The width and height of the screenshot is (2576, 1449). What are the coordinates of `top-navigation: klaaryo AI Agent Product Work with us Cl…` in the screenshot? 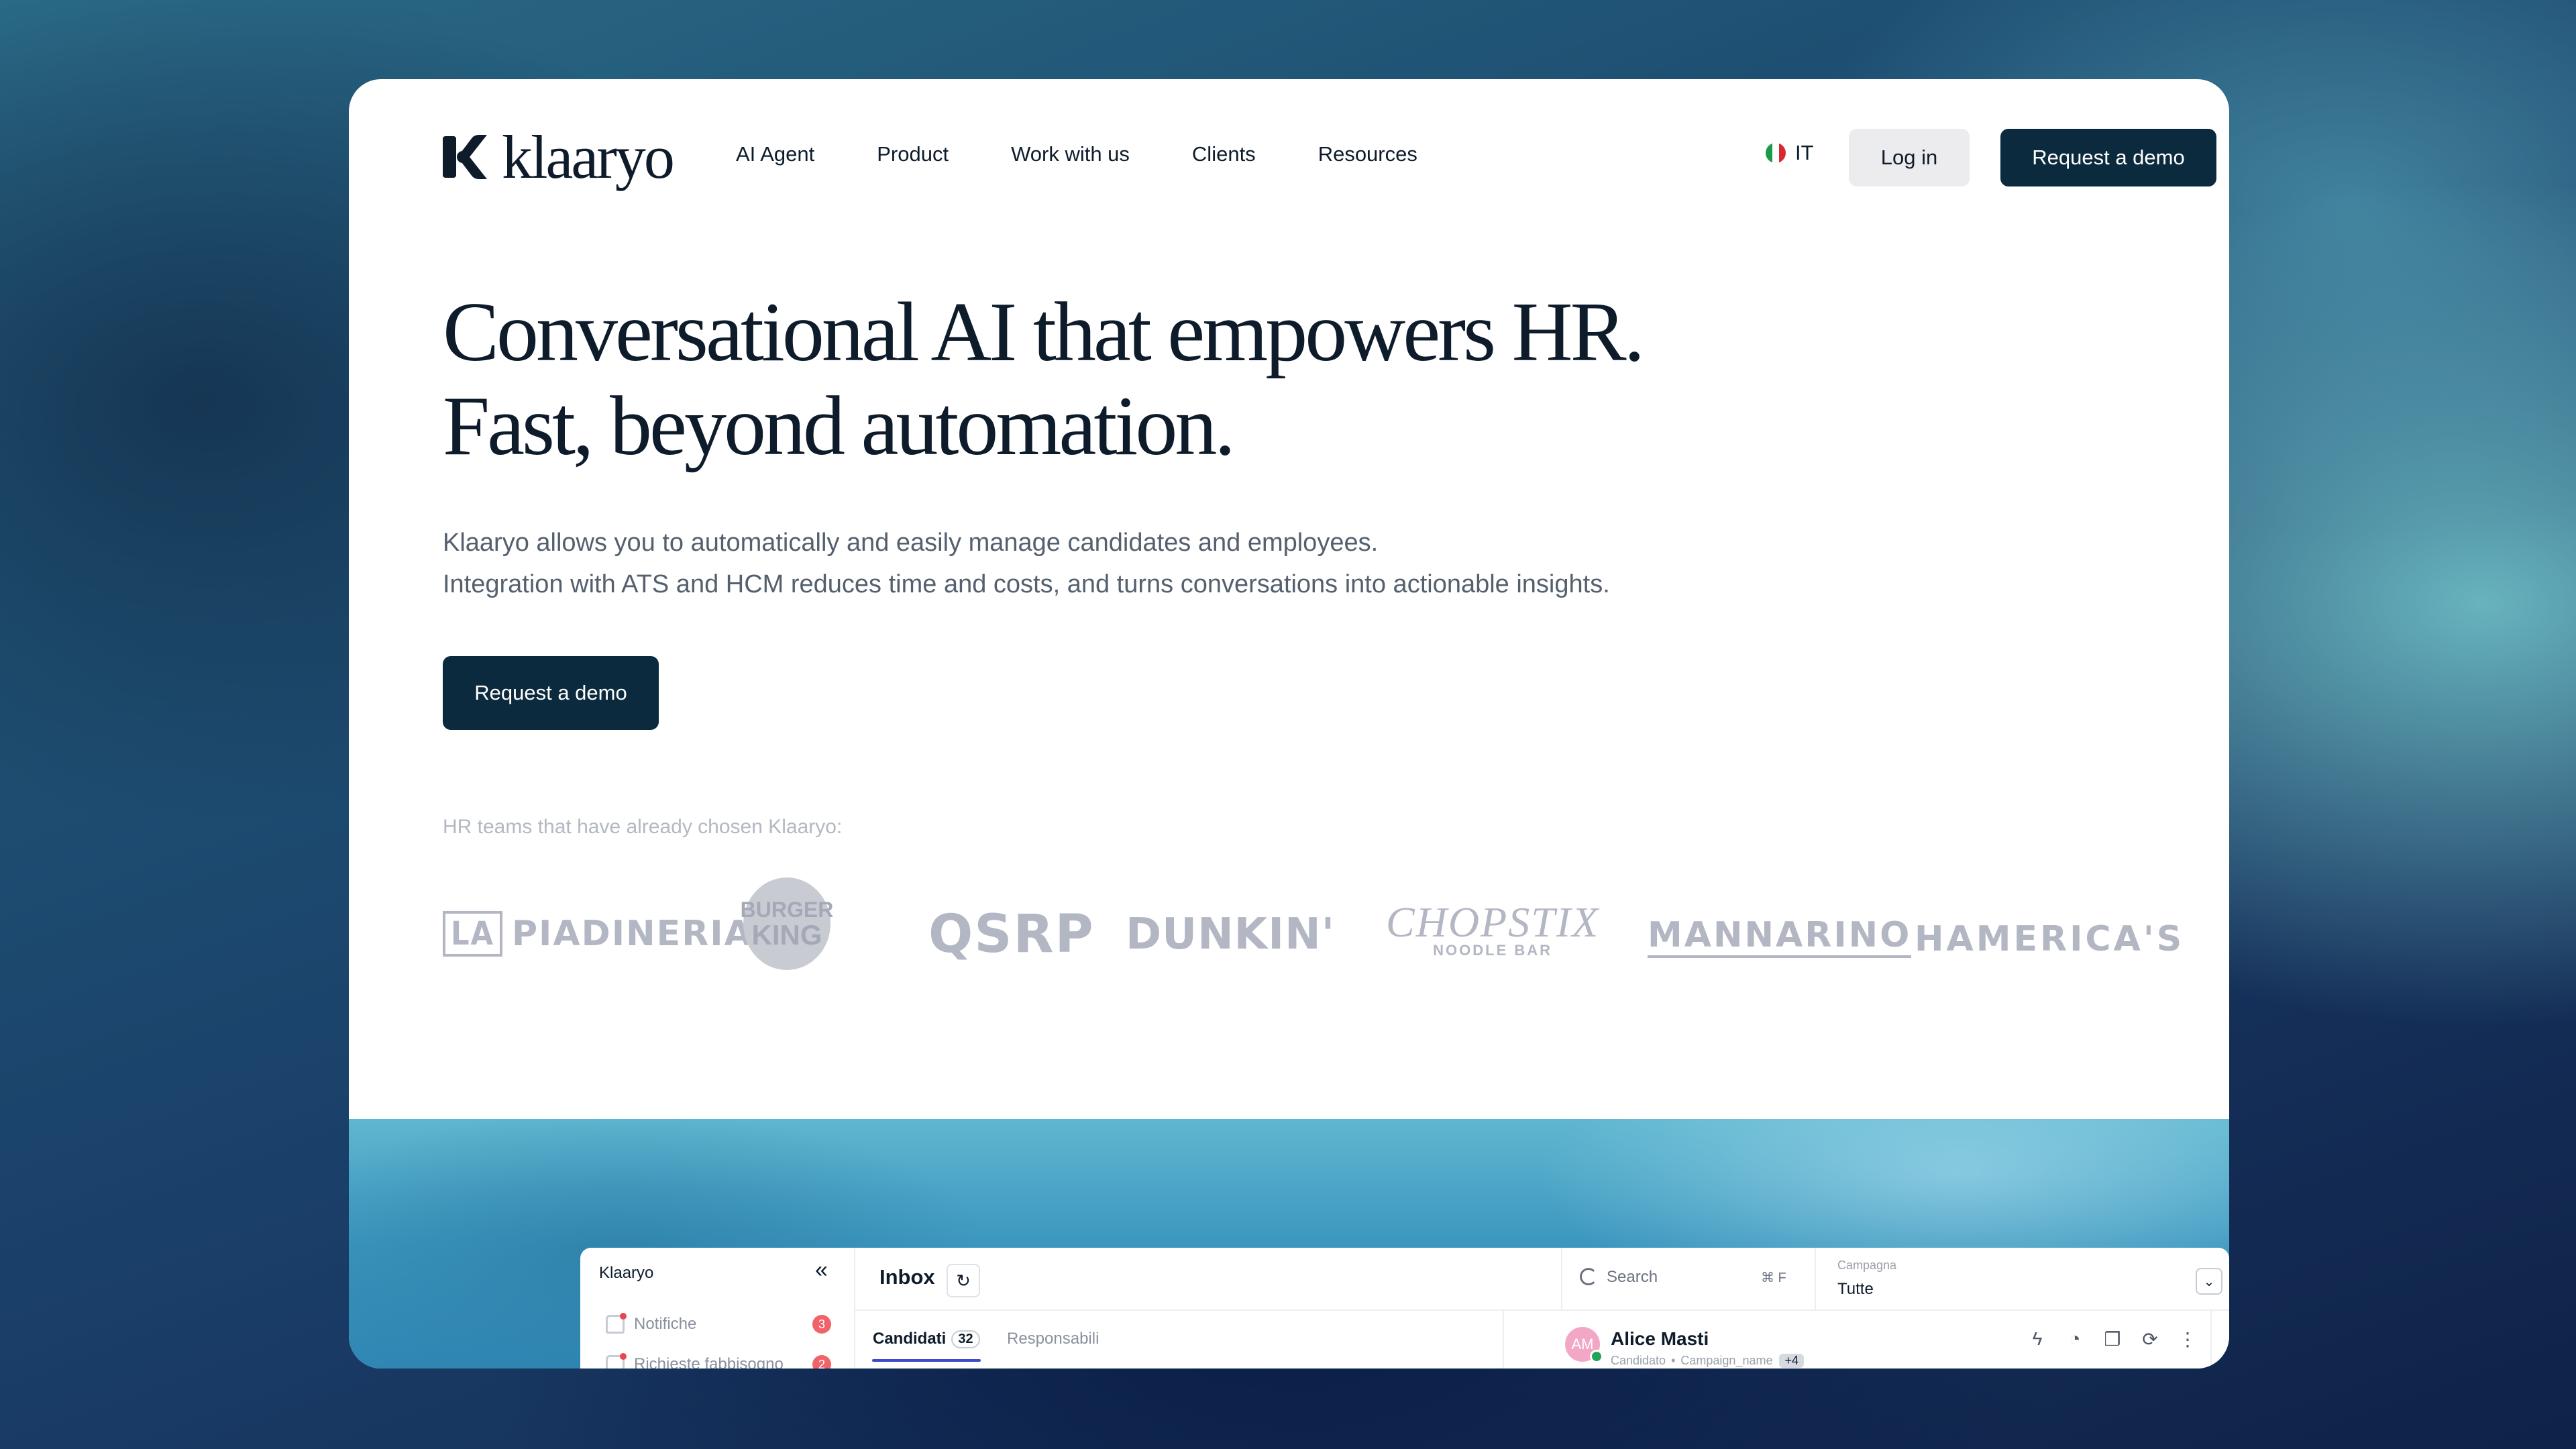 It's located at (1329, 156).